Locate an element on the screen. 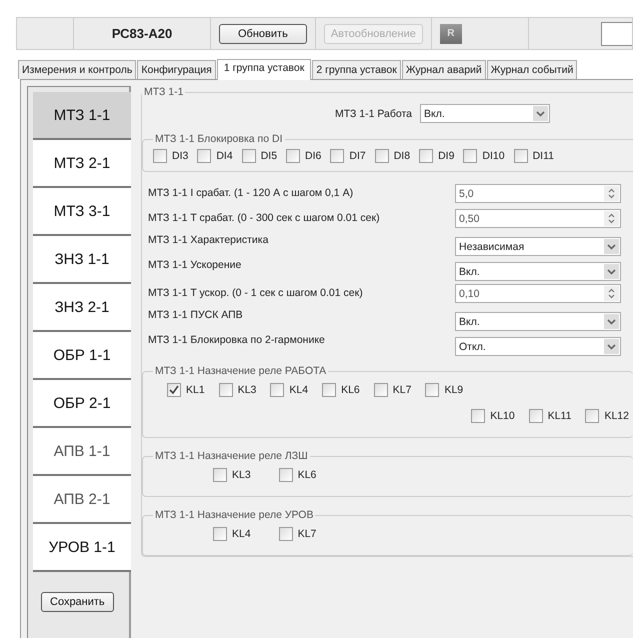 Image resolution: width=633 pixels, height=638 pixels. group-title: МТЗ 1-1 Назначение реле УРОВ is located at coordinates (234, 515).